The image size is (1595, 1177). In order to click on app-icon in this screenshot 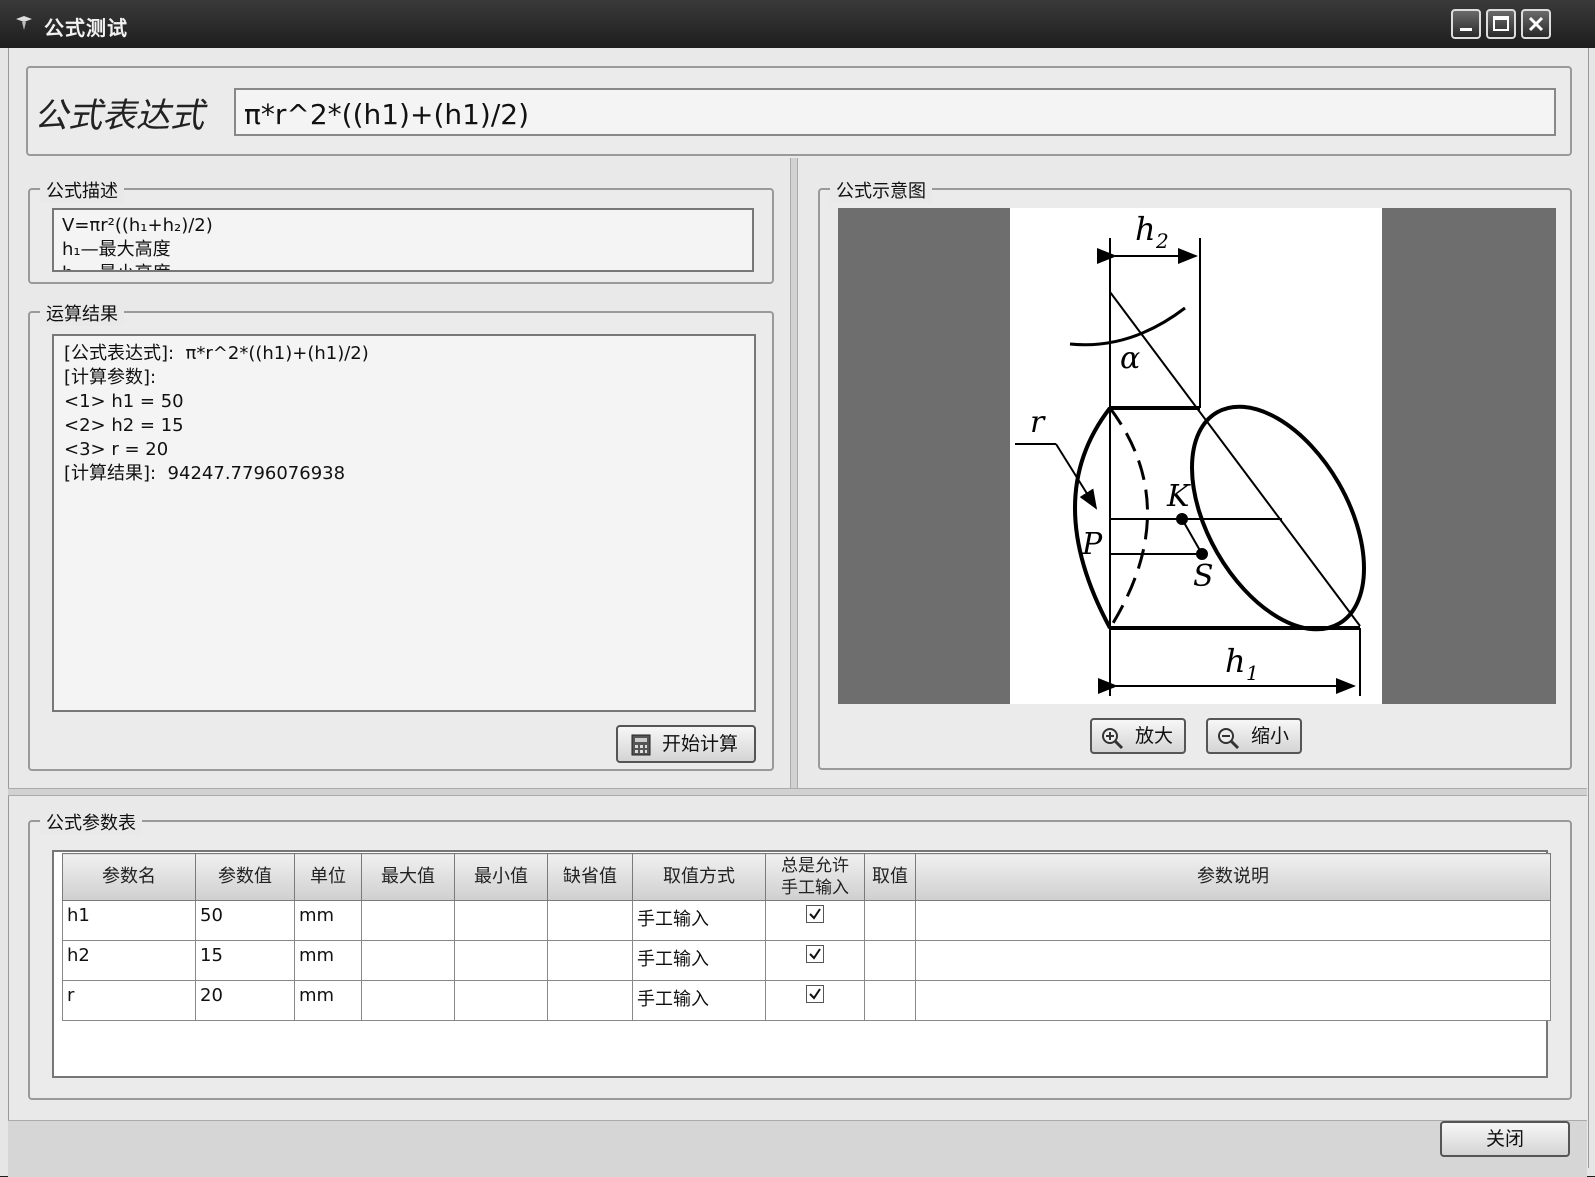, I will do `click(24, 23)`.